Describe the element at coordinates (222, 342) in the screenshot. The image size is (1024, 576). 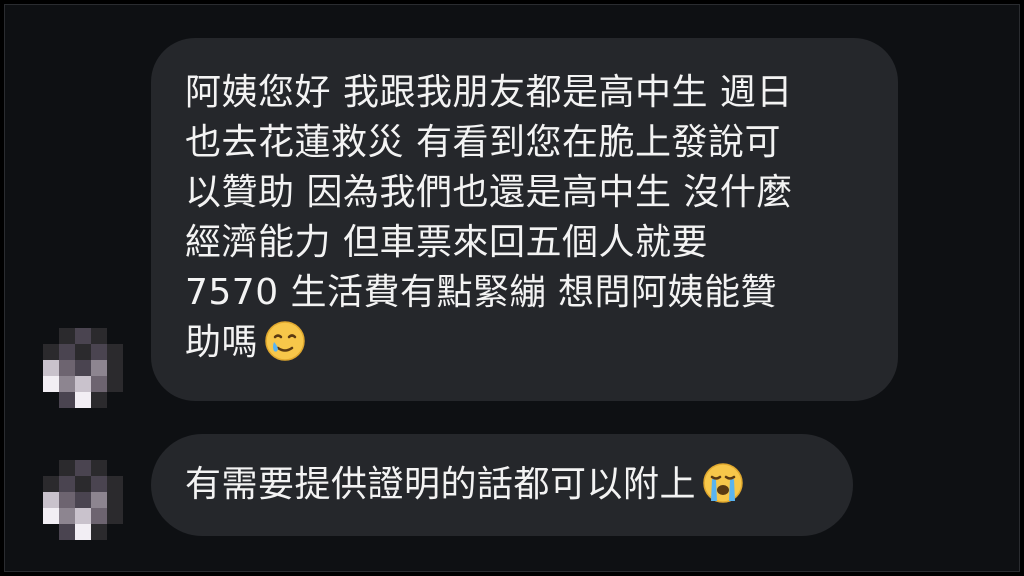
I see `message-line-text: 助嗎` at that location.